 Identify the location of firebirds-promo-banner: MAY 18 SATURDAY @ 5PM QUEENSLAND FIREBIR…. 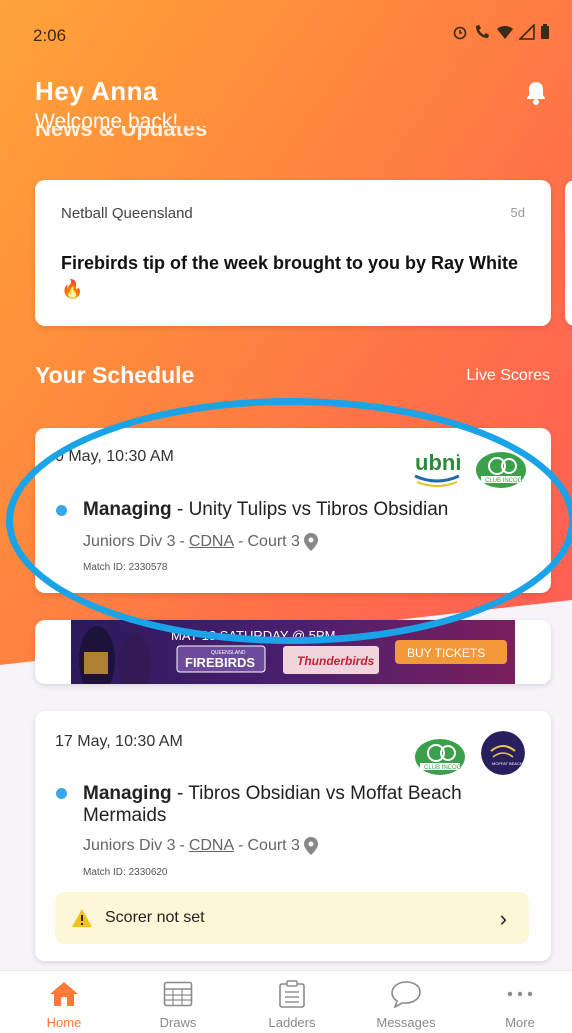
(293, 652).